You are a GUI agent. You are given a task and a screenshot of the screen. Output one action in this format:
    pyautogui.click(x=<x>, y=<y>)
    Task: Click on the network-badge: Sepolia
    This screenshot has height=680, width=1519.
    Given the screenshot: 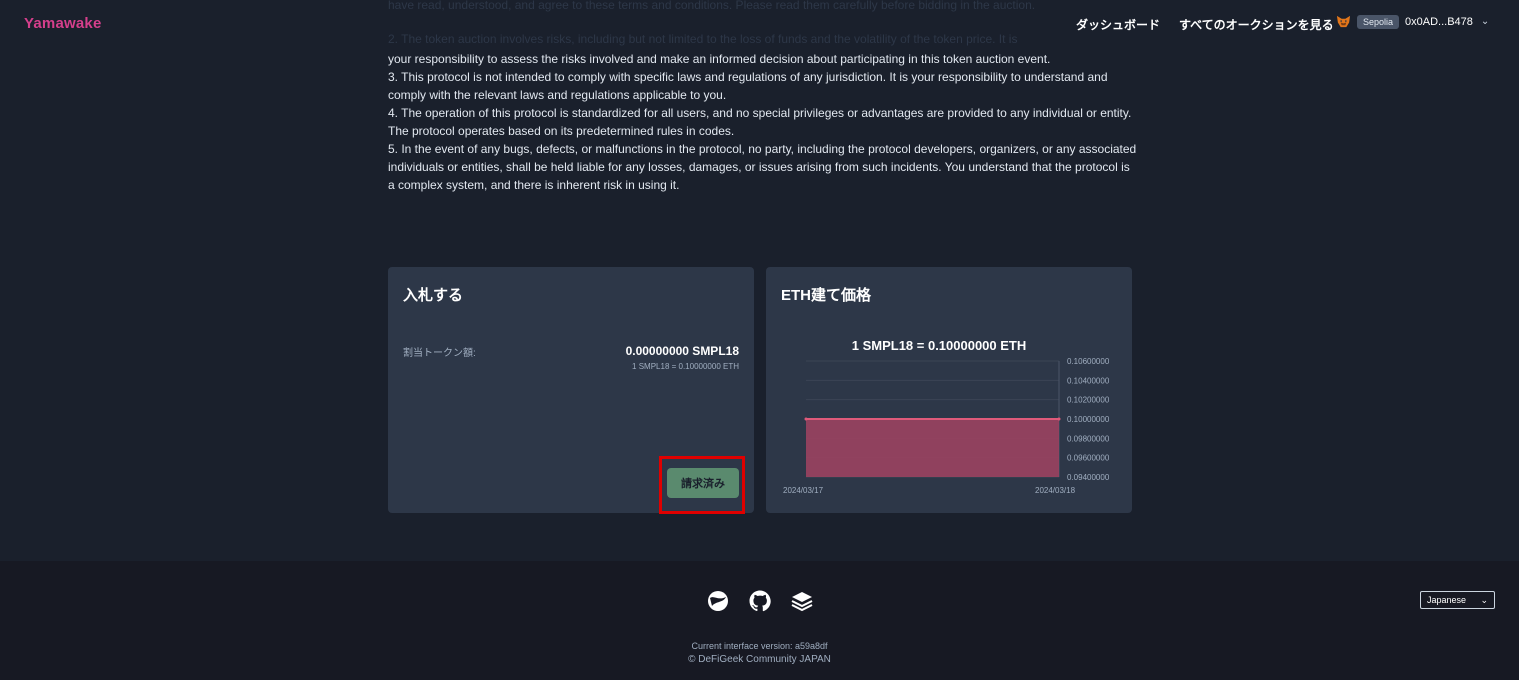 What is the action you would take?
    pyautogui.click(x=1378, y=21)
    